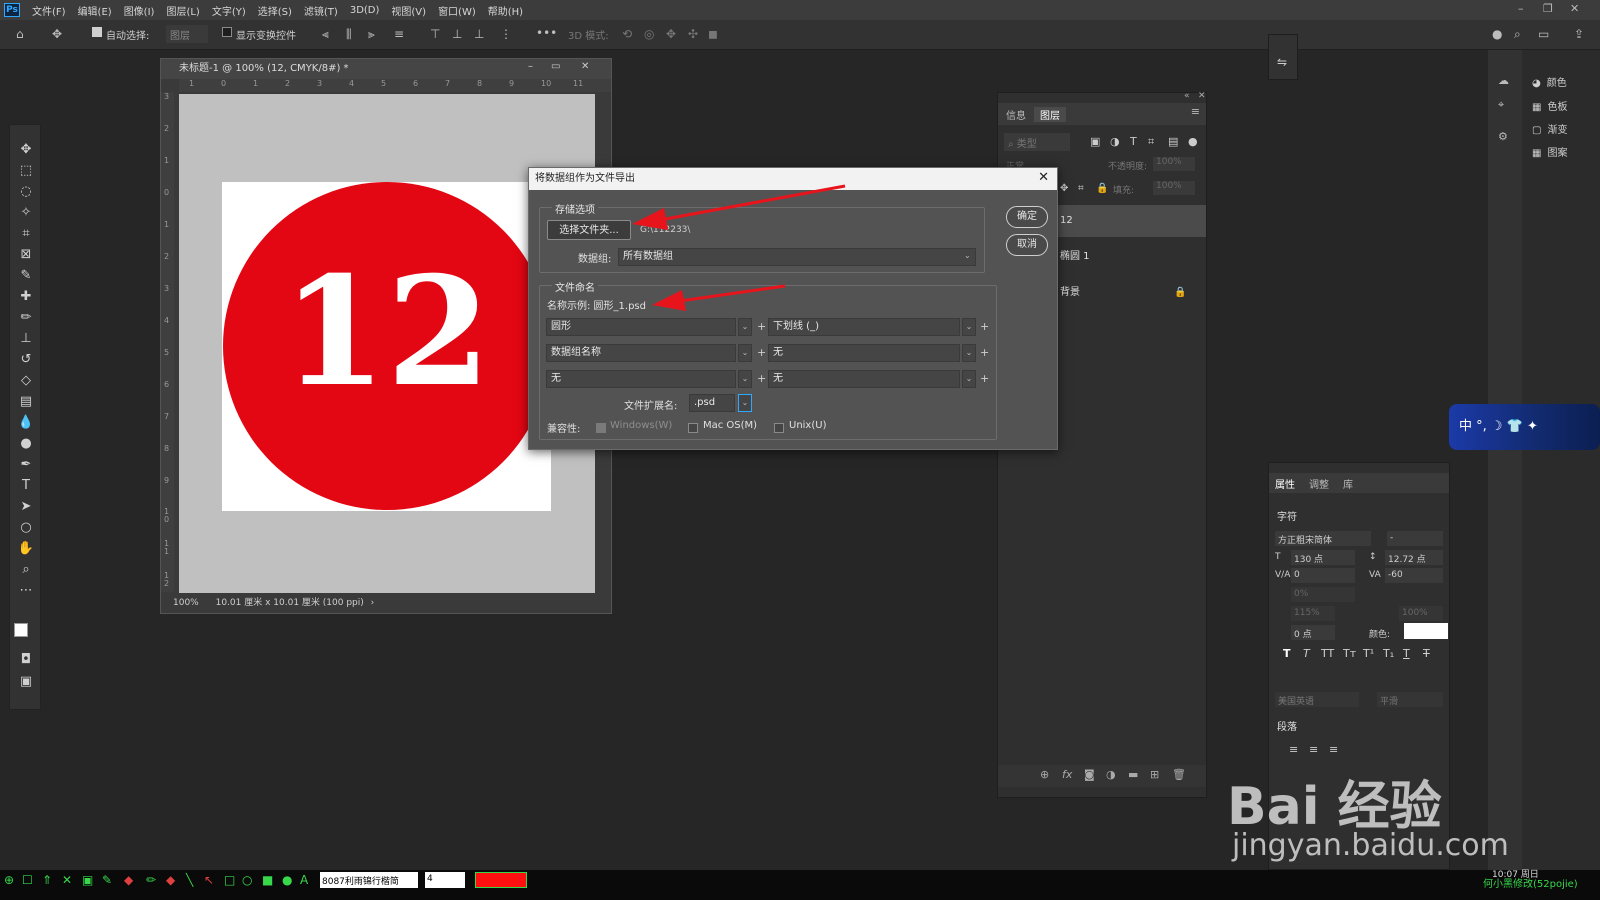 This screenshot has height=900, width=1600. I want to click on font-size-select: 4, so click(445, 880).